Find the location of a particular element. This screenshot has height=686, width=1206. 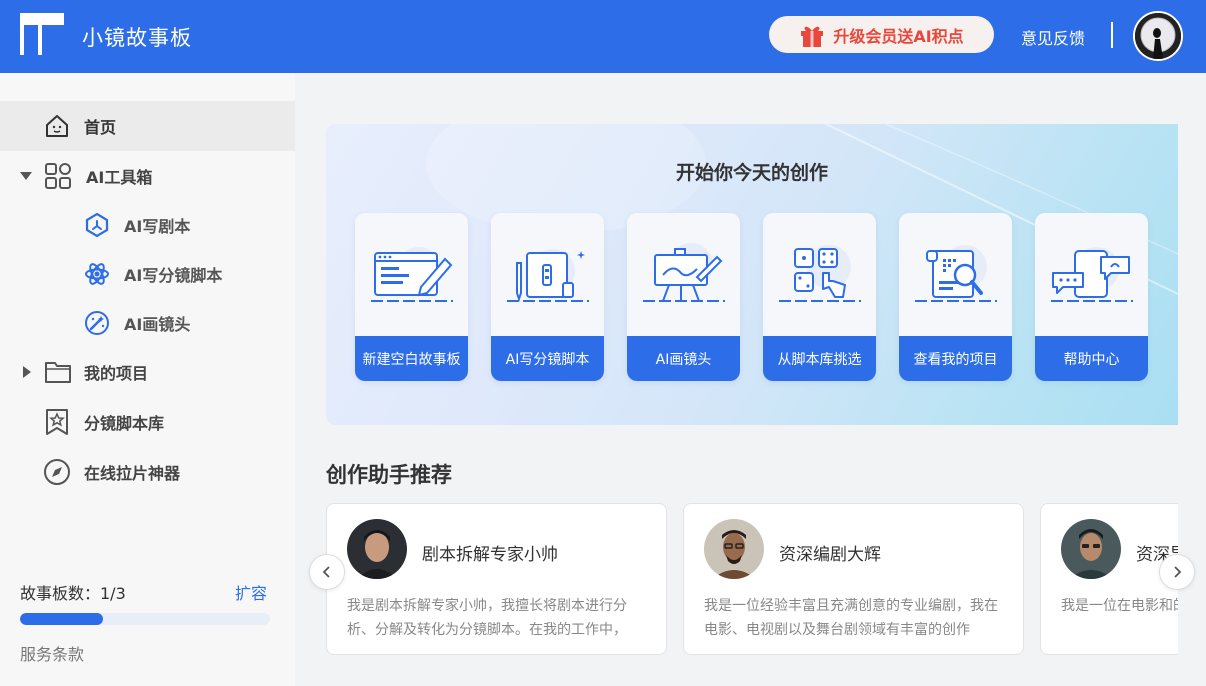

home-icon is located at coordinates (57, 126).